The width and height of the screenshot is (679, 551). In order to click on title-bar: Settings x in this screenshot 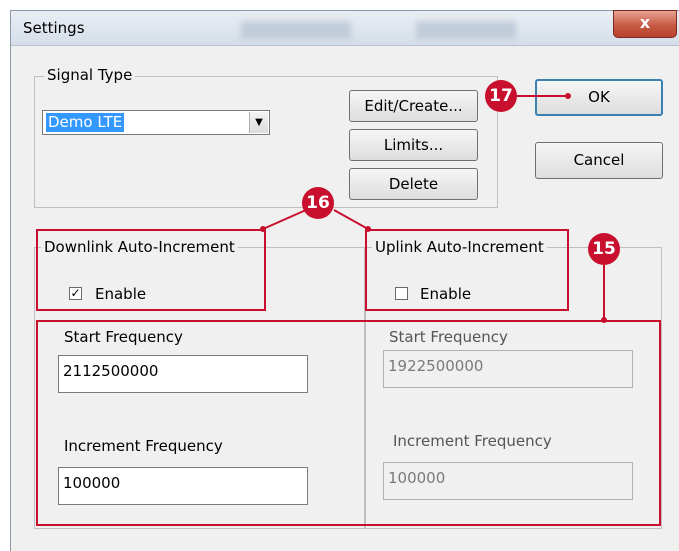, I will do `click(345, 28)`.